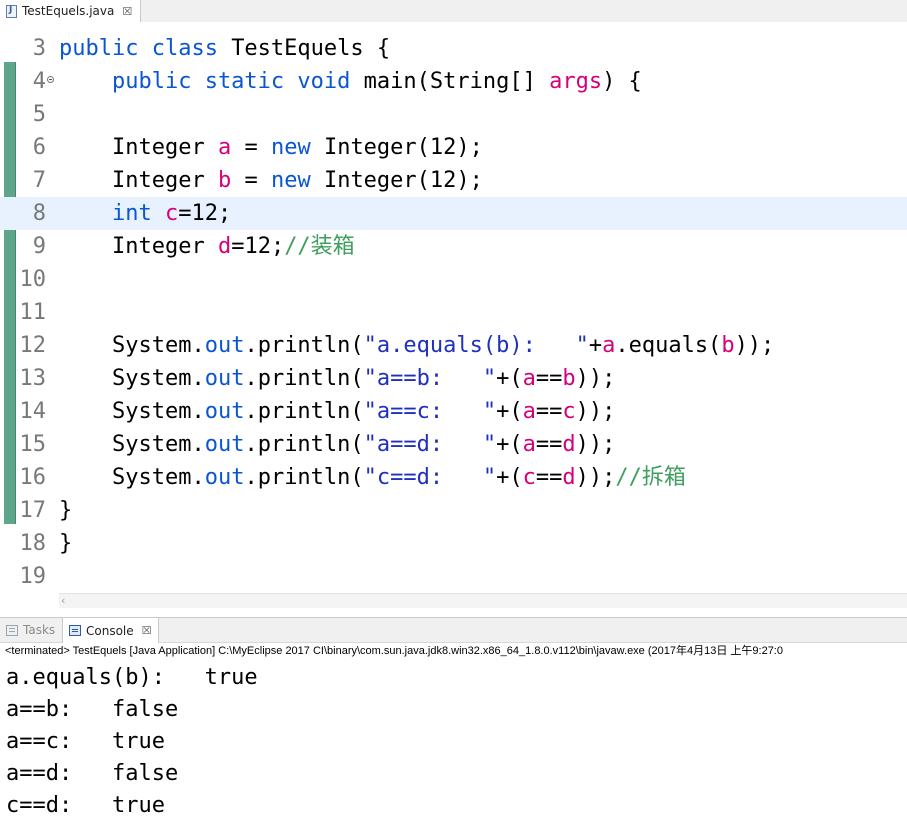 The height and width of the screenshot is (832, 907). I want to click on console-output-line: a==c: true, so click(85, 741).